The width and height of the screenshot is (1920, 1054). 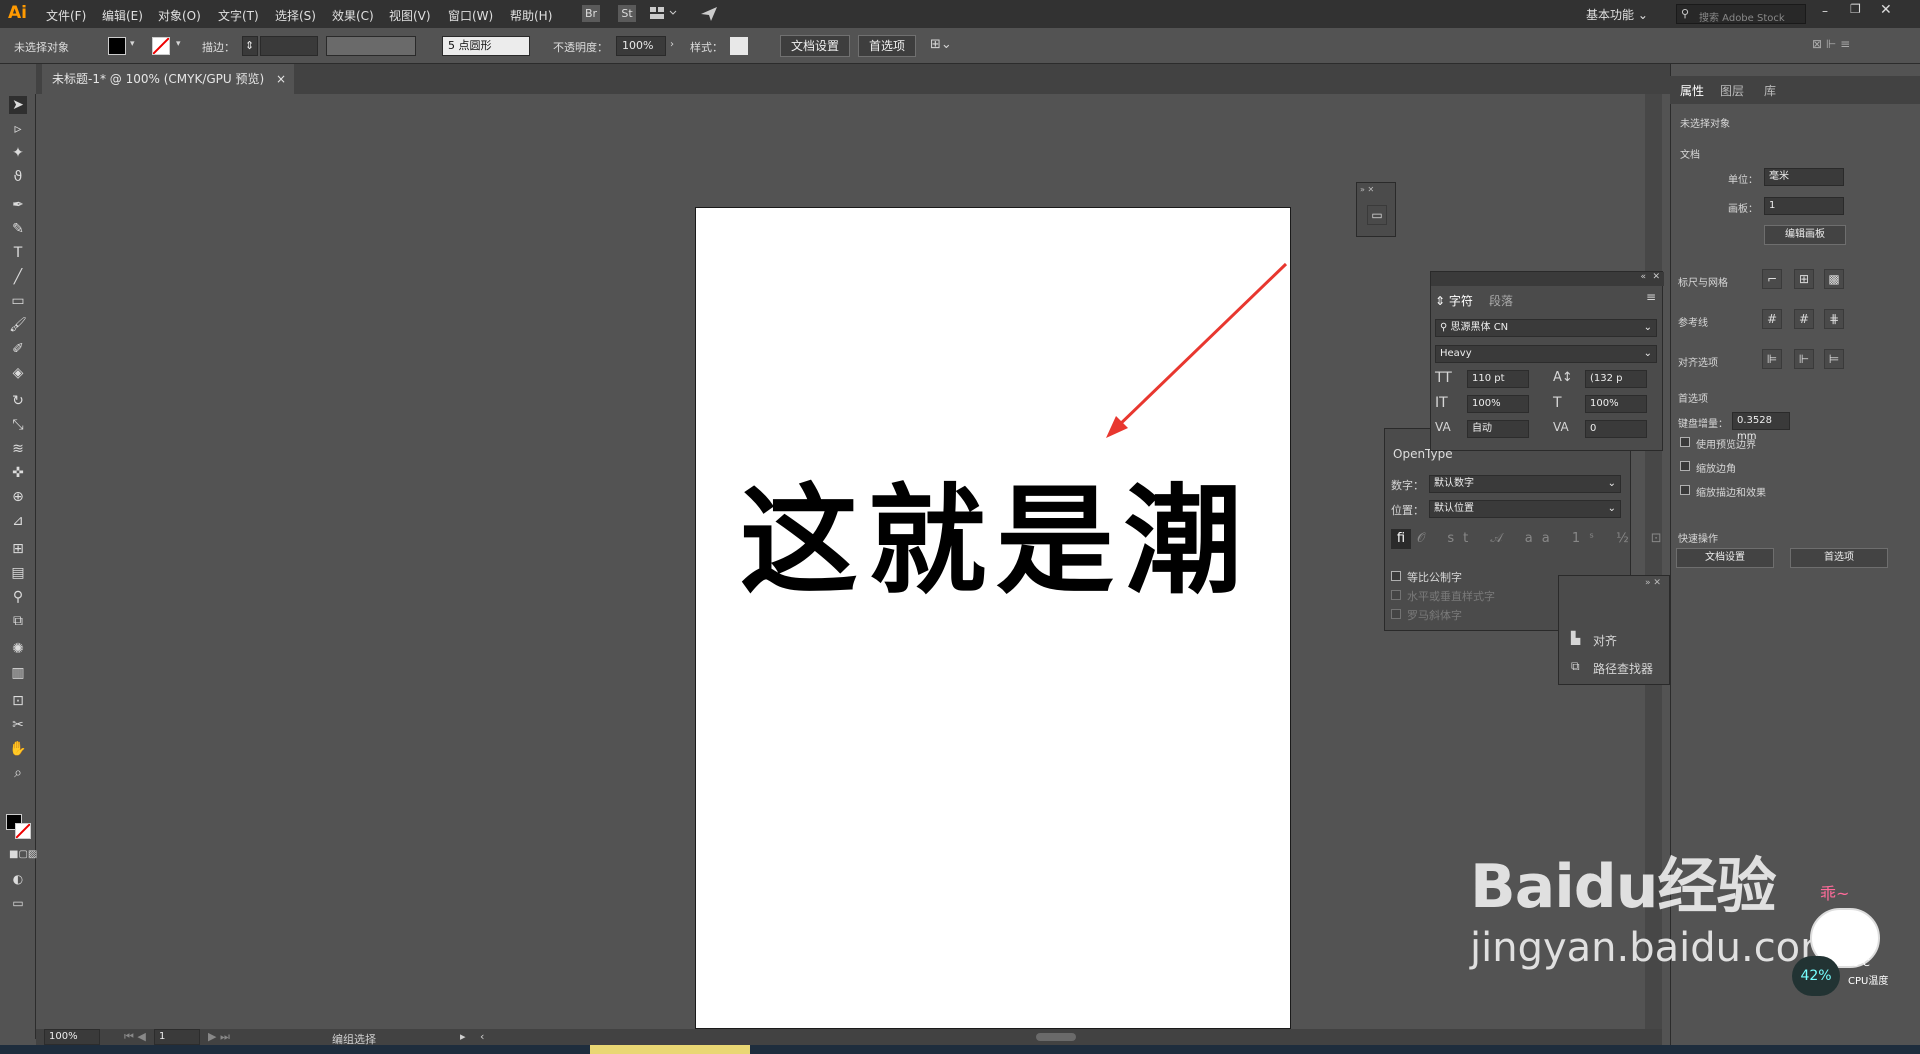 What do you see at coordinates (122, 15) in the screenshot?
I see `menu-edit: 编辑(E)` at bounding box center [122, 15].